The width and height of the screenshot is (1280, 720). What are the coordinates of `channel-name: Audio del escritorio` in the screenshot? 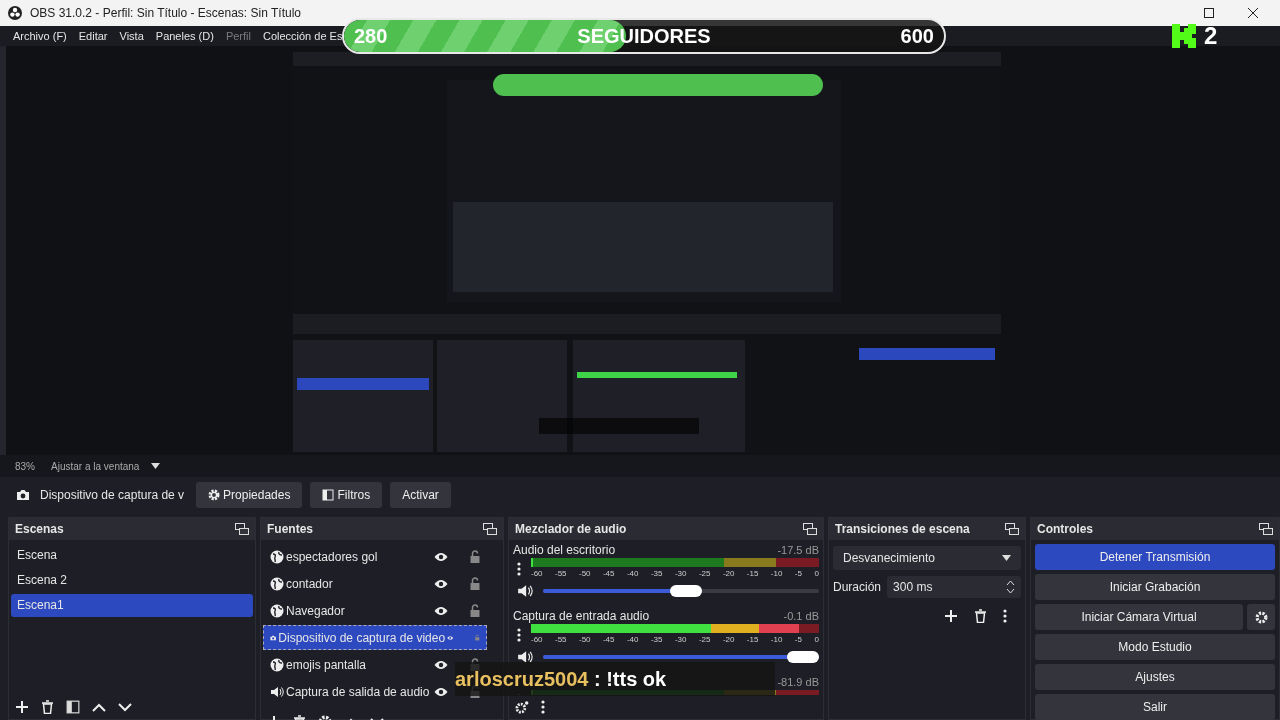 It's located at (564, 550).